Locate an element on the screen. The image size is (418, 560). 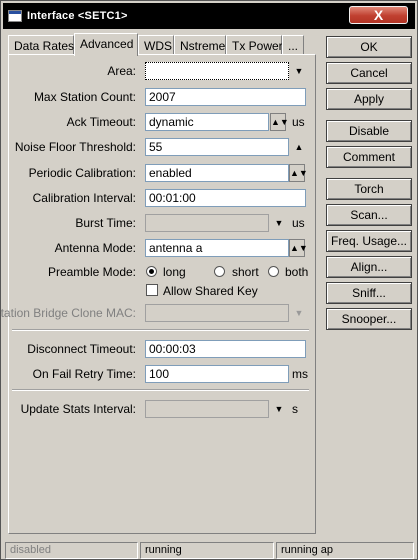
burst-time-unit: us is located at coordinates (298, 223).